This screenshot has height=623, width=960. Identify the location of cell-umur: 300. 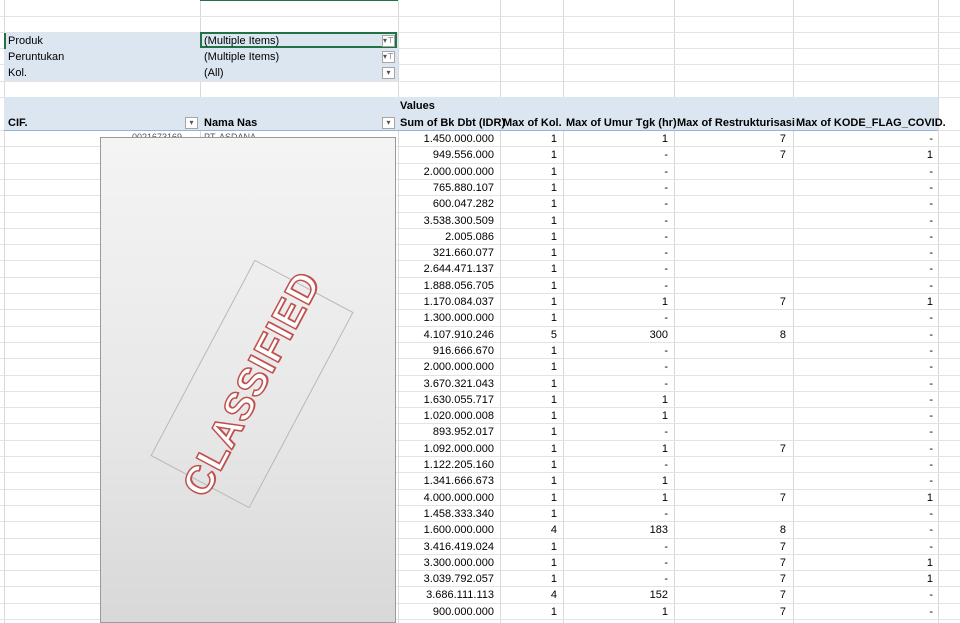
(659, 335).